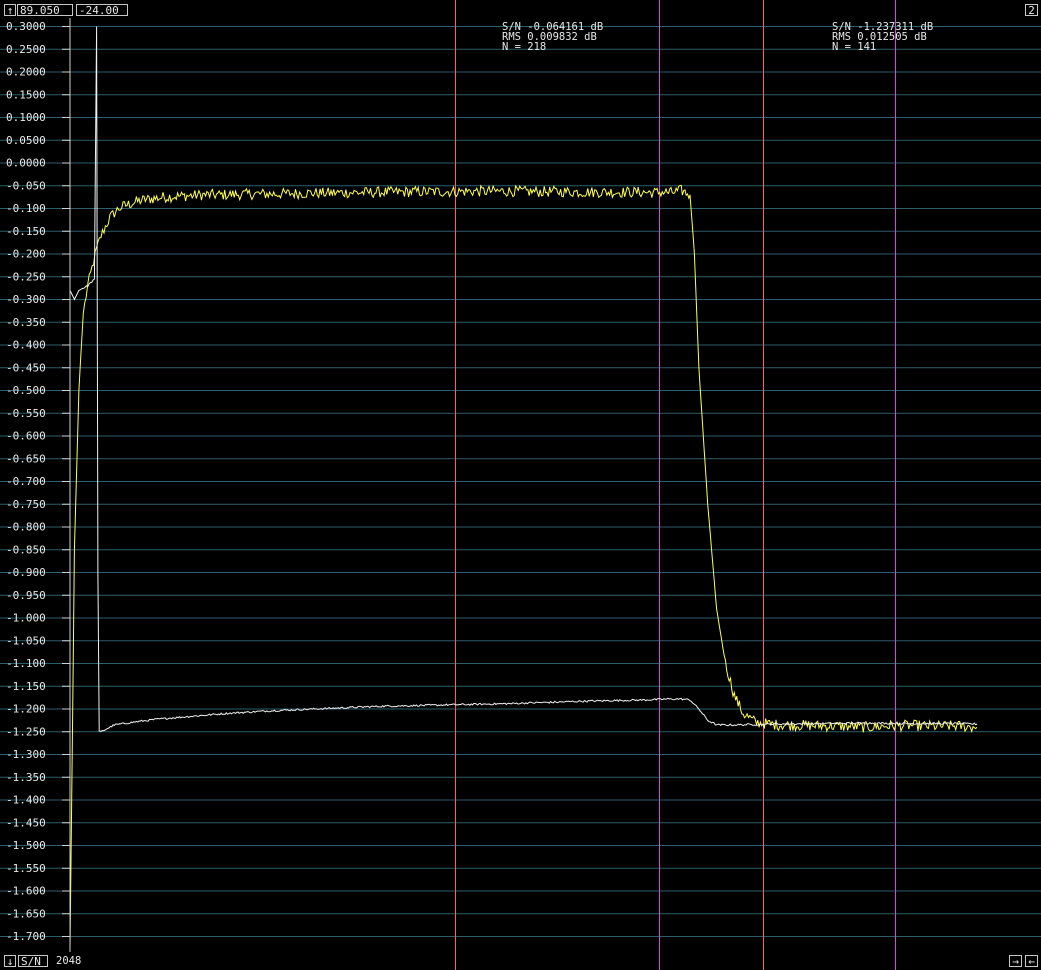 The width and height of the screenshot is (1041, 970). What do you see at coordinates (26, 413) in the screenshot?
I see `y-tick-label: -0.550` at bounding box center [26, 413].